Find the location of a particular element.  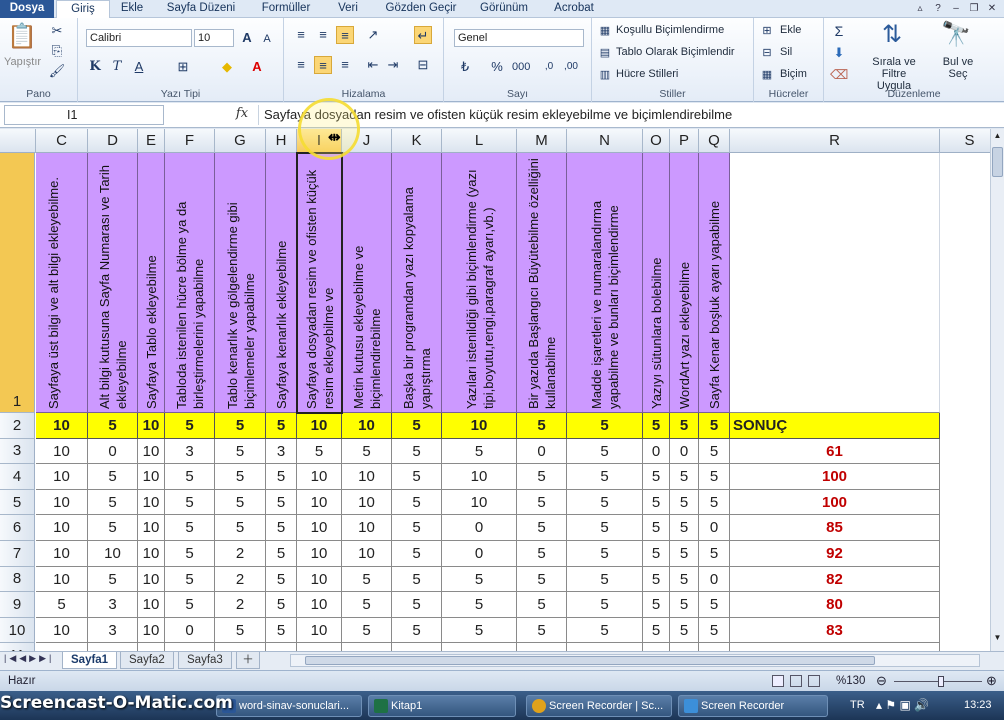

clear-icon: ⌫ is located at coordinates (839, 75).